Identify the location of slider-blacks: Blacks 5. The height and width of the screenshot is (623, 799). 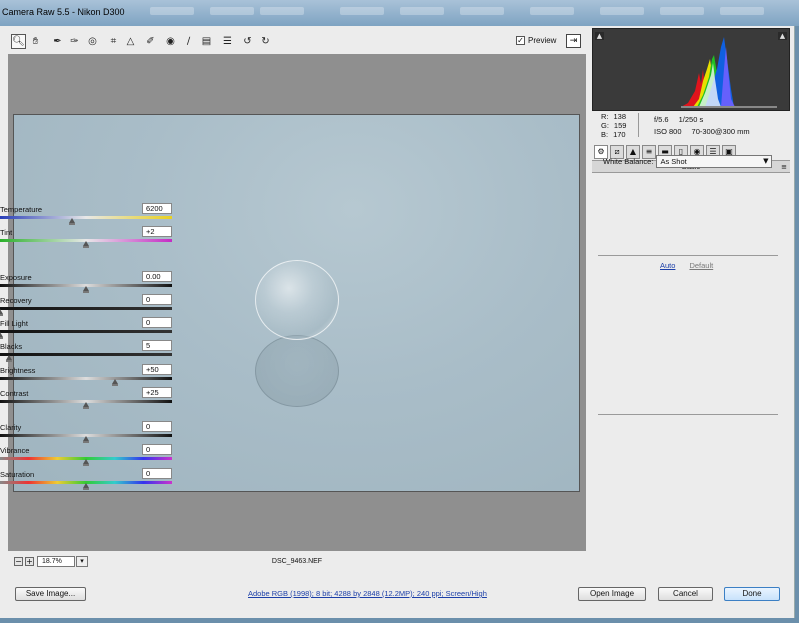
(86, 352).